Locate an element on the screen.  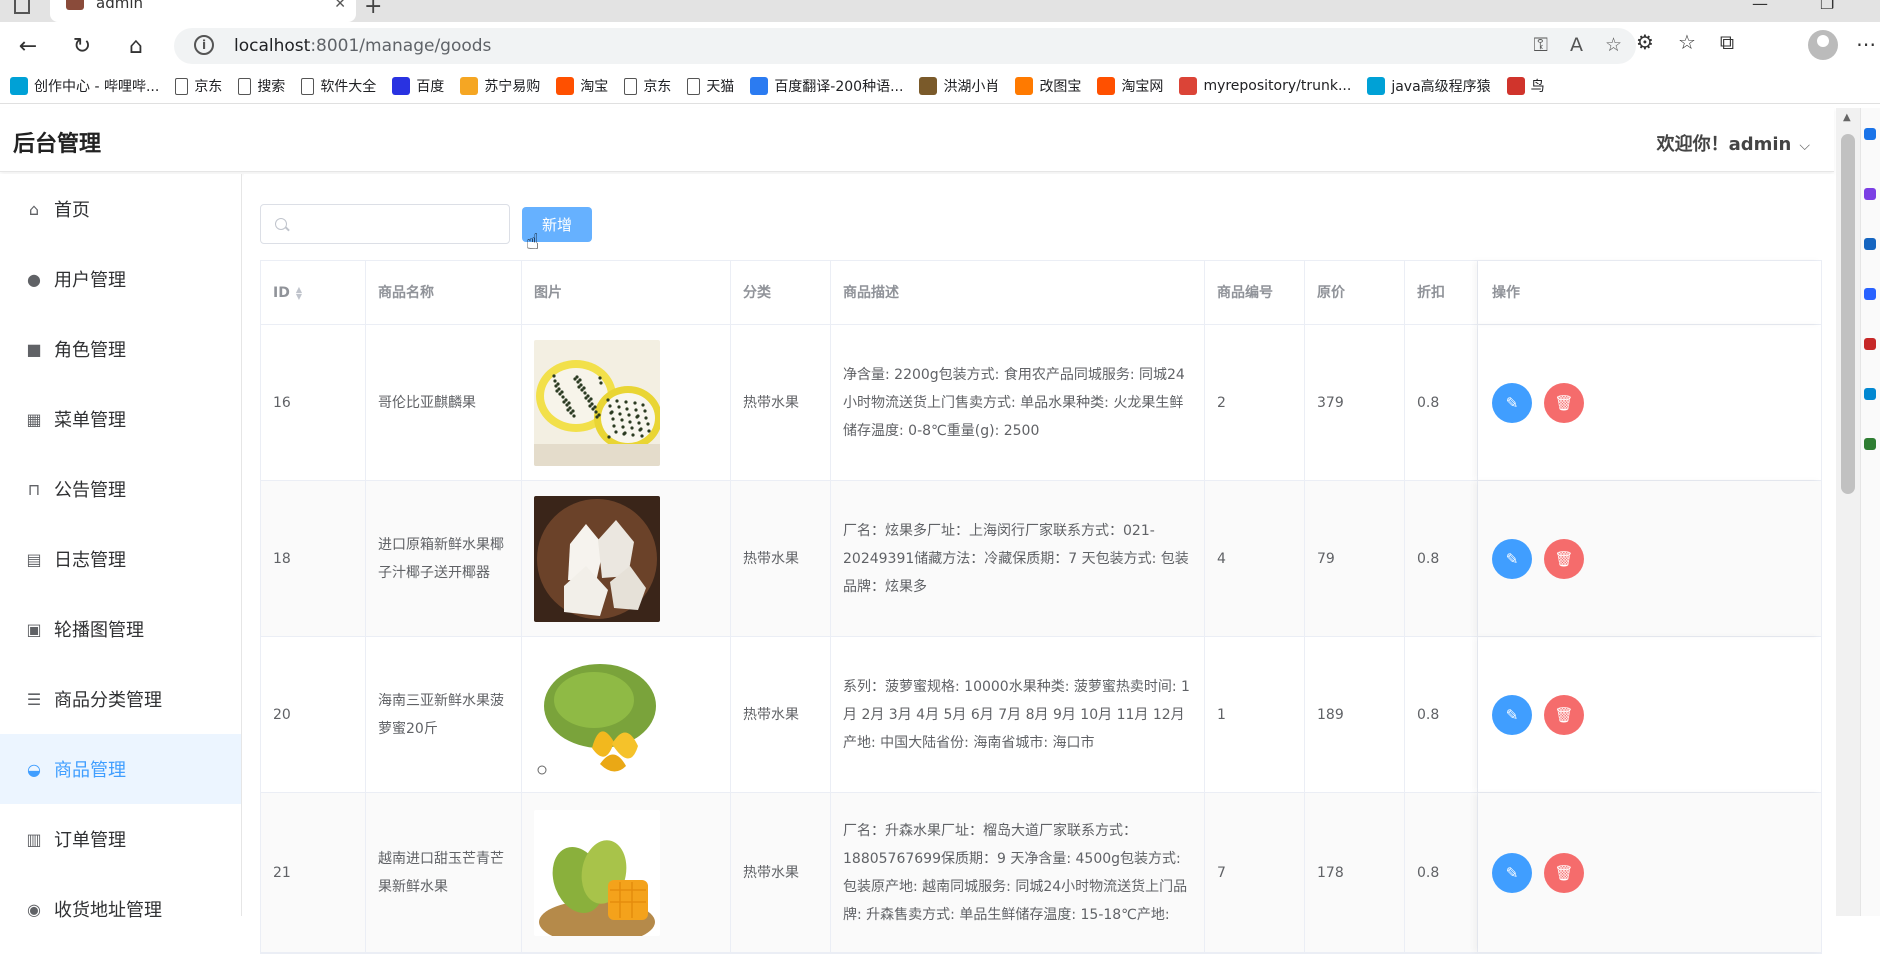
bilibili-icon is located at coordinates (19, 86).